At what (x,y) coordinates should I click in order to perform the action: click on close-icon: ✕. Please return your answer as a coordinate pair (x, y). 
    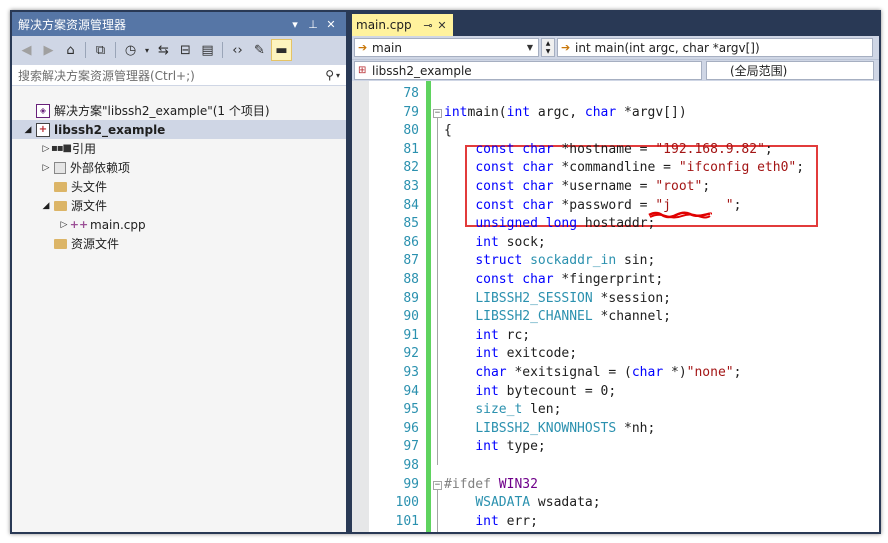
    Looking at the image, I should click on (331, 24).